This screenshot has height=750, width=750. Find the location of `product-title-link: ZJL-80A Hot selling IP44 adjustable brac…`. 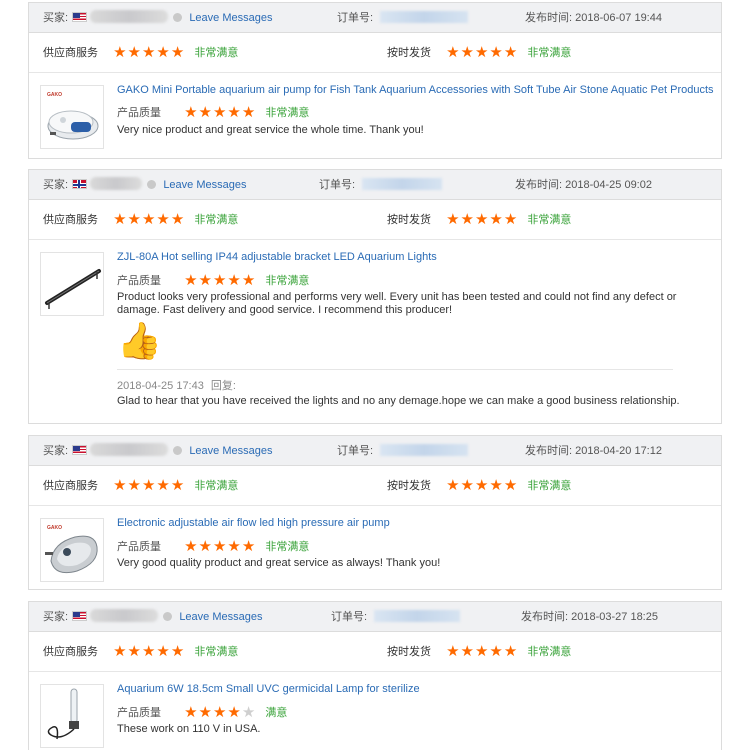

product-title-link: ZJL-80A Hot selling IP44 adjustable brac… is located at coordinates (277, 257).